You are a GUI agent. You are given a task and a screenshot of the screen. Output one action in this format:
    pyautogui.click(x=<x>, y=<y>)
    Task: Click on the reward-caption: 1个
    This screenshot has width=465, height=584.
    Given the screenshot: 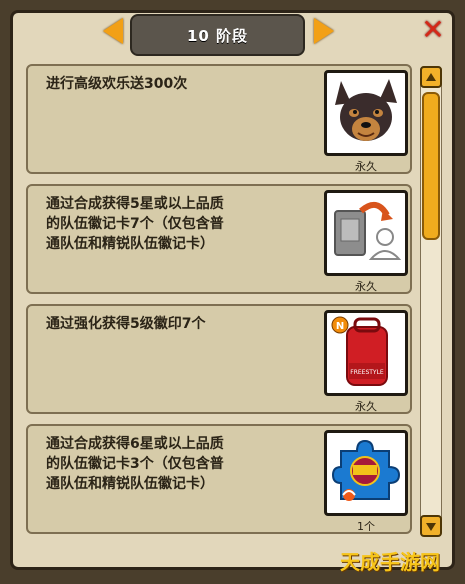 What is the action you would take?
    pyautogui.click(x=366, y=526)
    